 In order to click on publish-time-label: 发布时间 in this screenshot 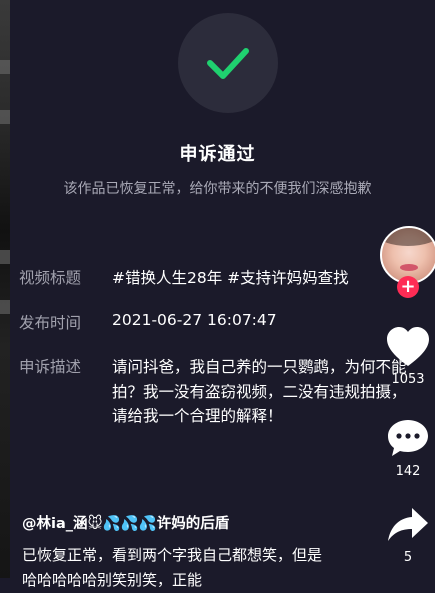, I will do `click(50, 323)`.